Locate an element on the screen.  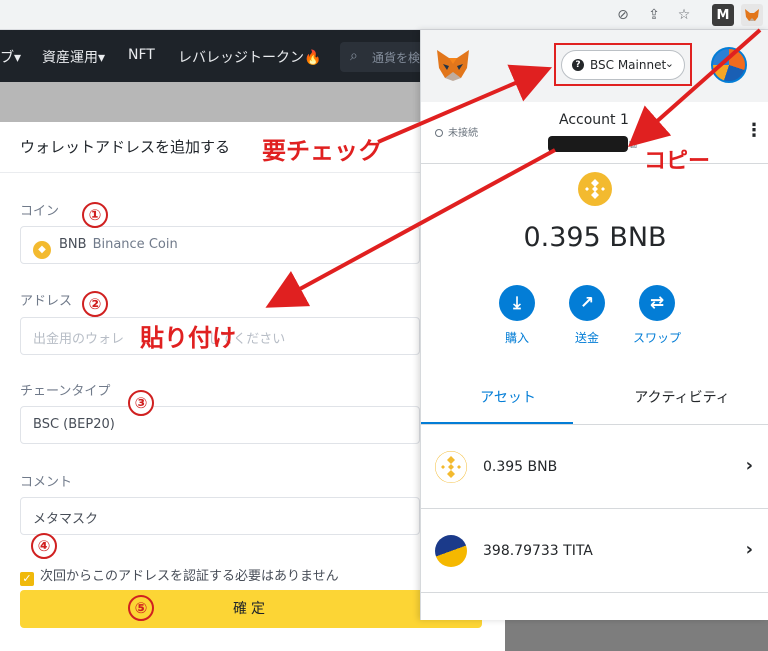
buy-button: ⤓ 購入 is located at coordinates (517, 315).